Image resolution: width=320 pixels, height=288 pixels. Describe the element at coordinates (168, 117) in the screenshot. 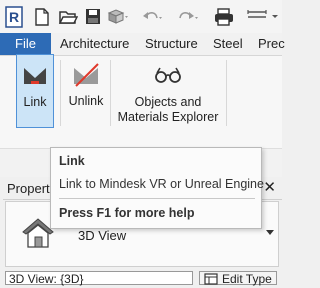

I see `objects-button-label-line2: Materials Explorer` at that location.